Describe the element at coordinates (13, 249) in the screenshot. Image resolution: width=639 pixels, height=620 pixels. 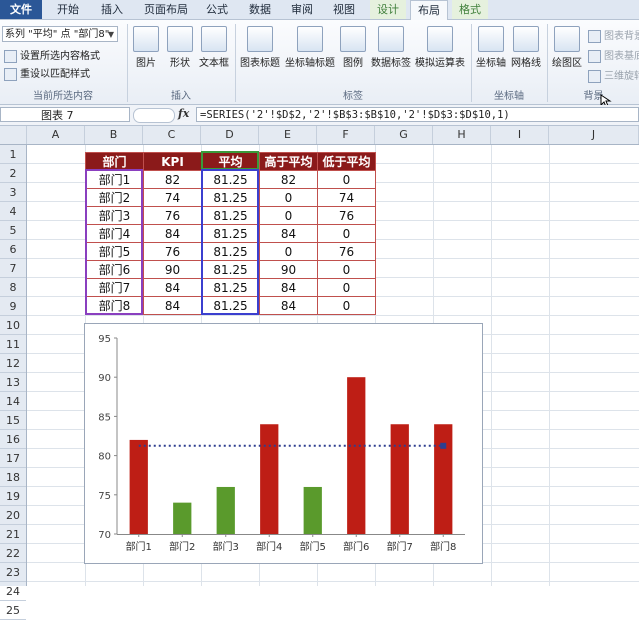
I see `row-header: 6` at that location.